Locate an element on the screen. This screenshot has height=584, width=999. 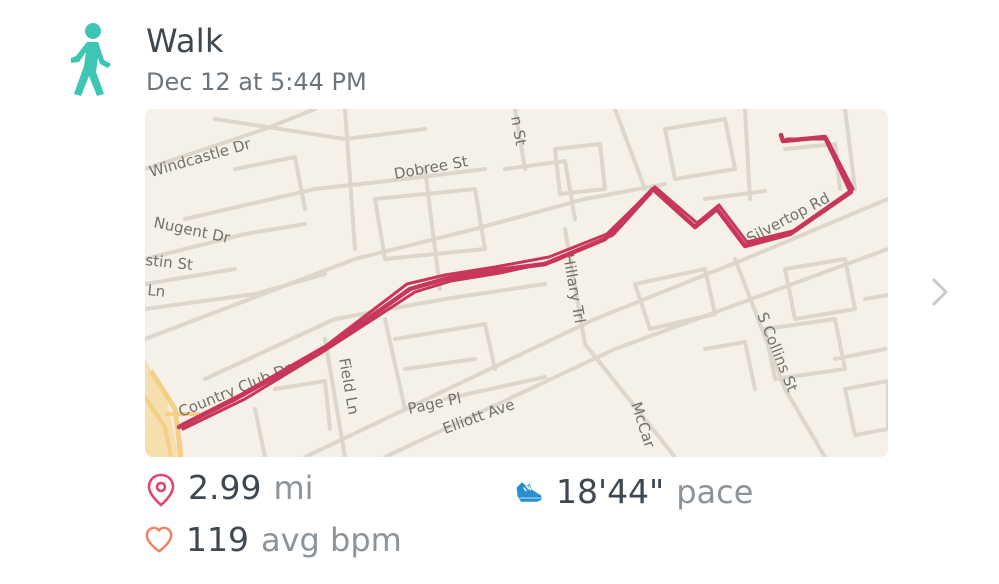
distance-stat: 2.99 mi is located at coordinates (230, 487).